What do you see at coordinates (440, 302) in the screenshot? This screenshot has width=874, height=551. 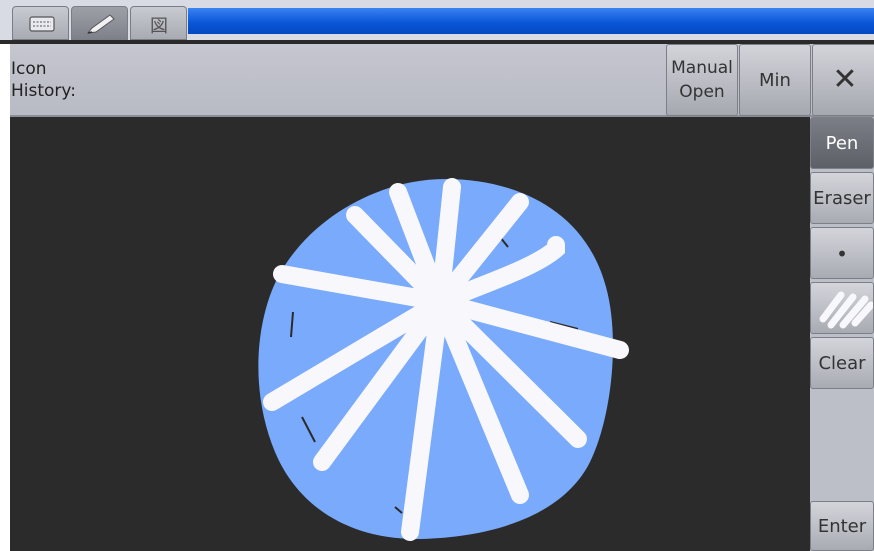 I see `stroke-center` at bounding box center [440, 302].